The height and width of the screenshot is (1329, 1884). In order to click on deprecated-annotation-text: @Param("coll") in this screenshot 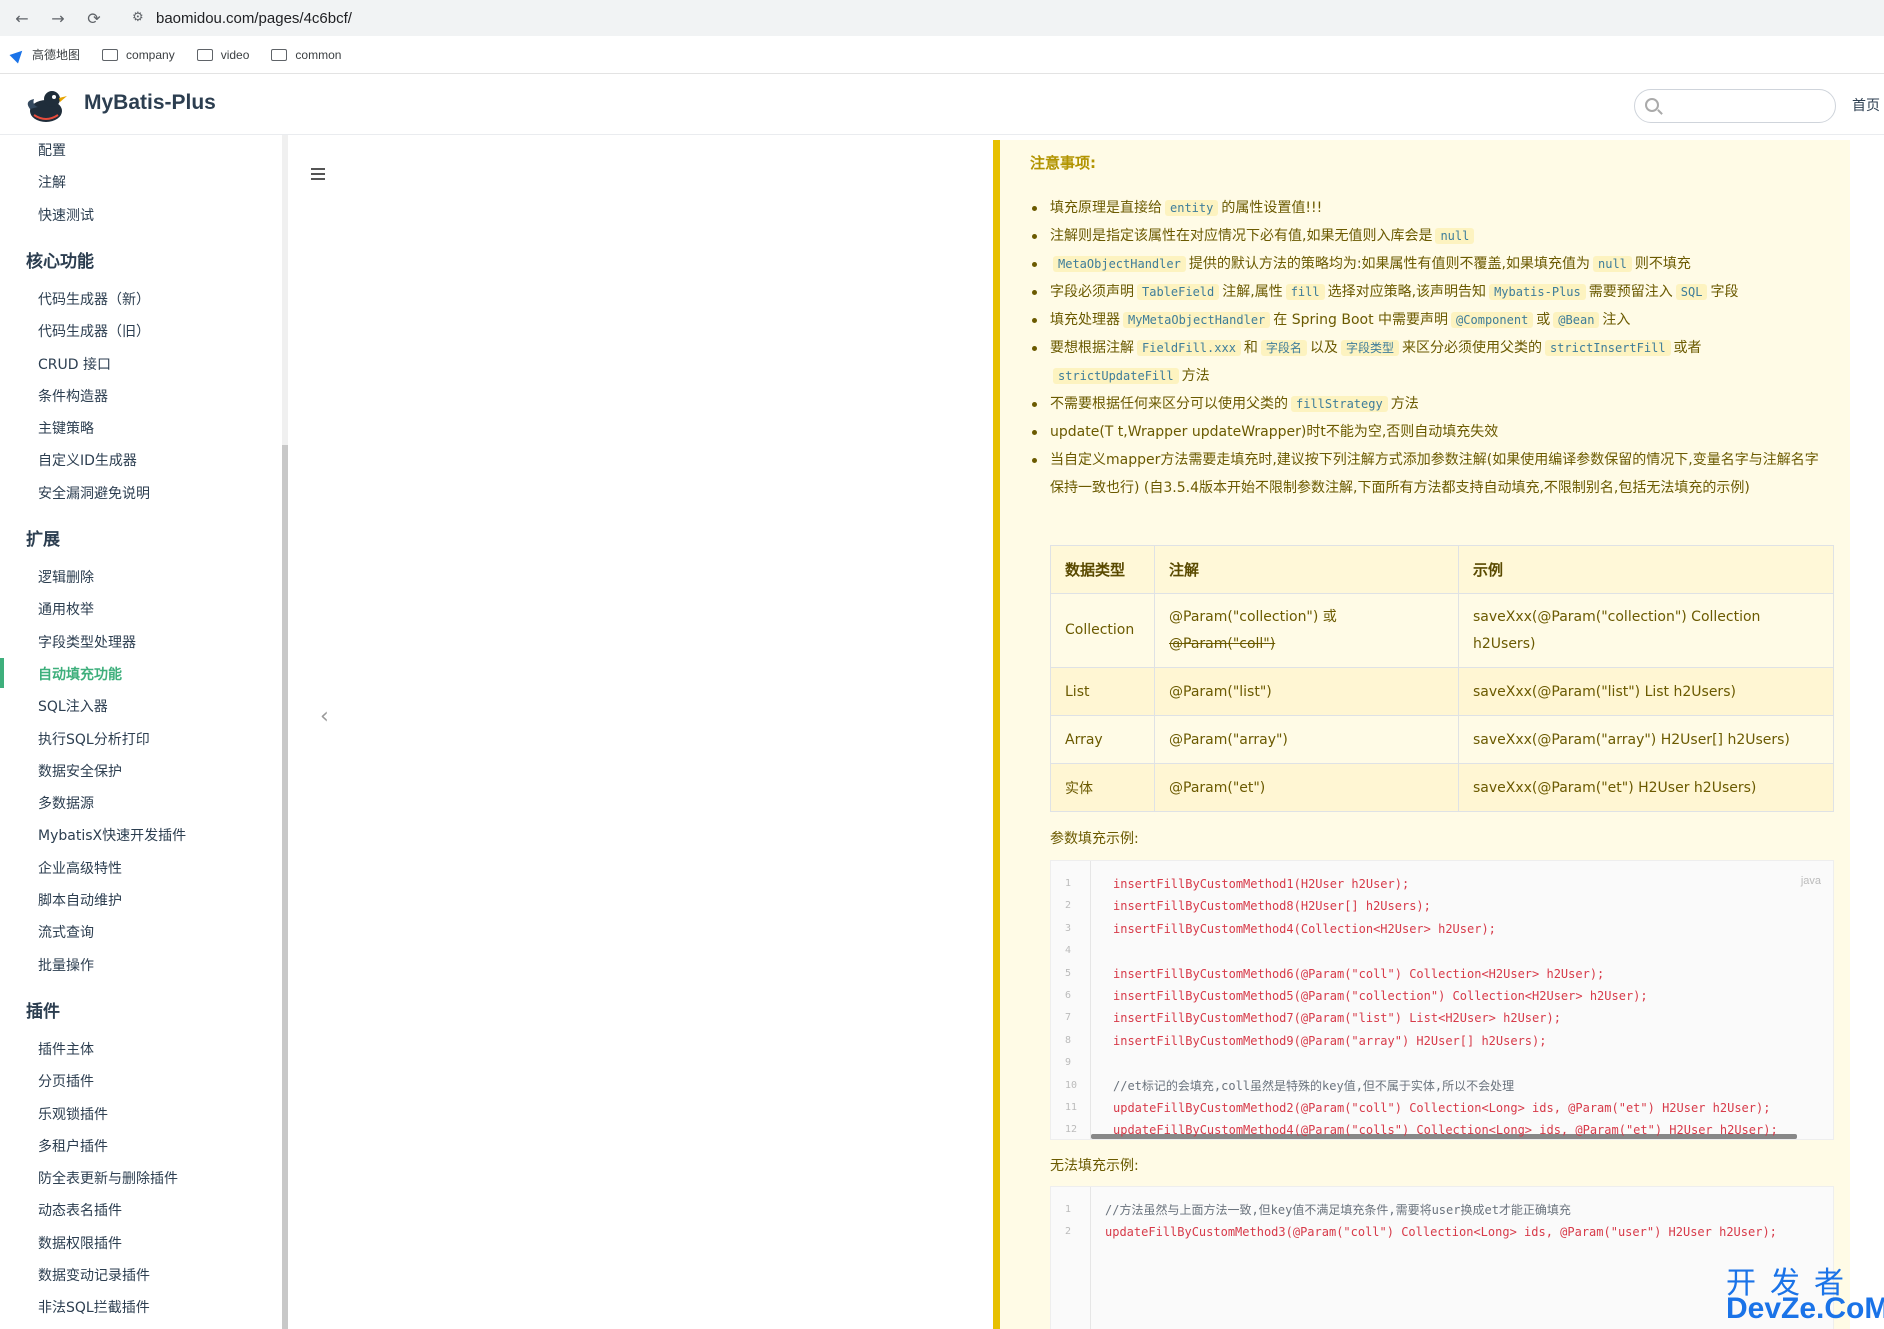, I will do `click(1222, 643)`.